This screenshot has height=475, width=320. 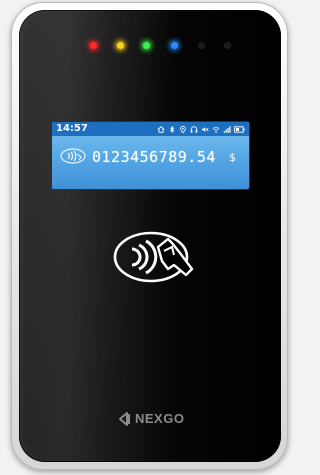 I want to click on lcd-status-bar: 14:57, so click(x=150, y=129).